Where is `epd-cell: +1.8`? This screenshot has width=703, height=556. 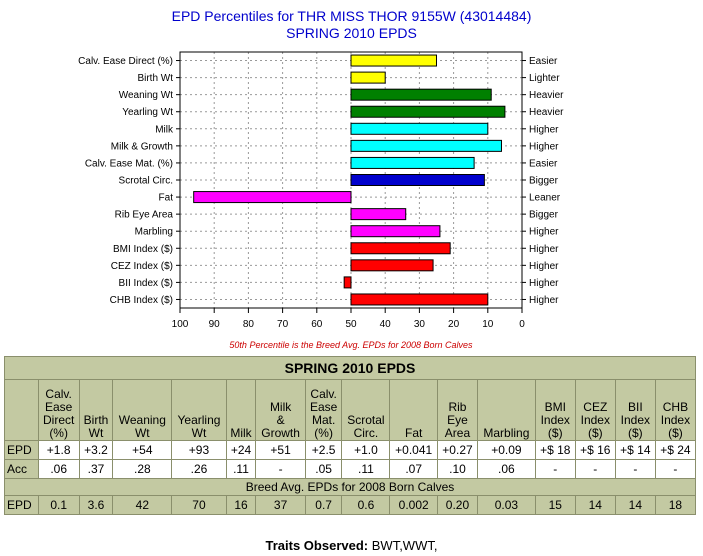 epd-cell: +1.8 is located at coordinates (58, 450).